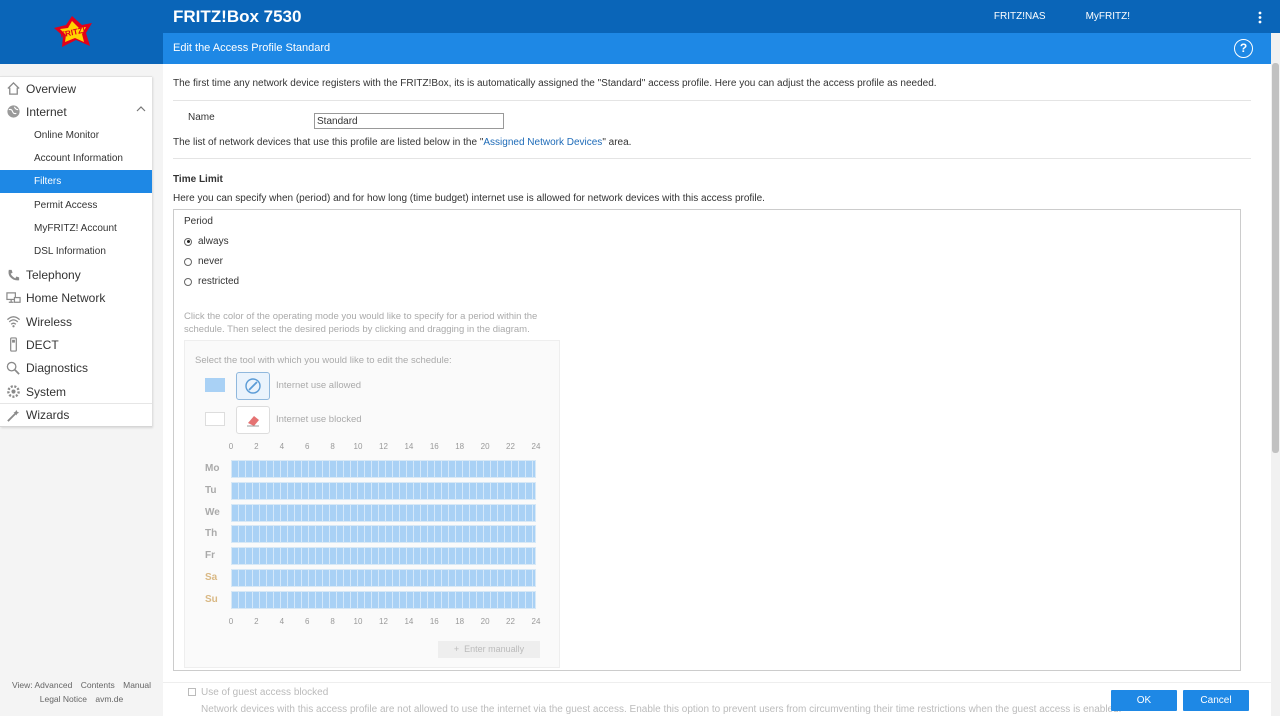  Describe the element at coordinates (76, 414) in the screenshot. I see `nav-wizards: Wizards` at that location.